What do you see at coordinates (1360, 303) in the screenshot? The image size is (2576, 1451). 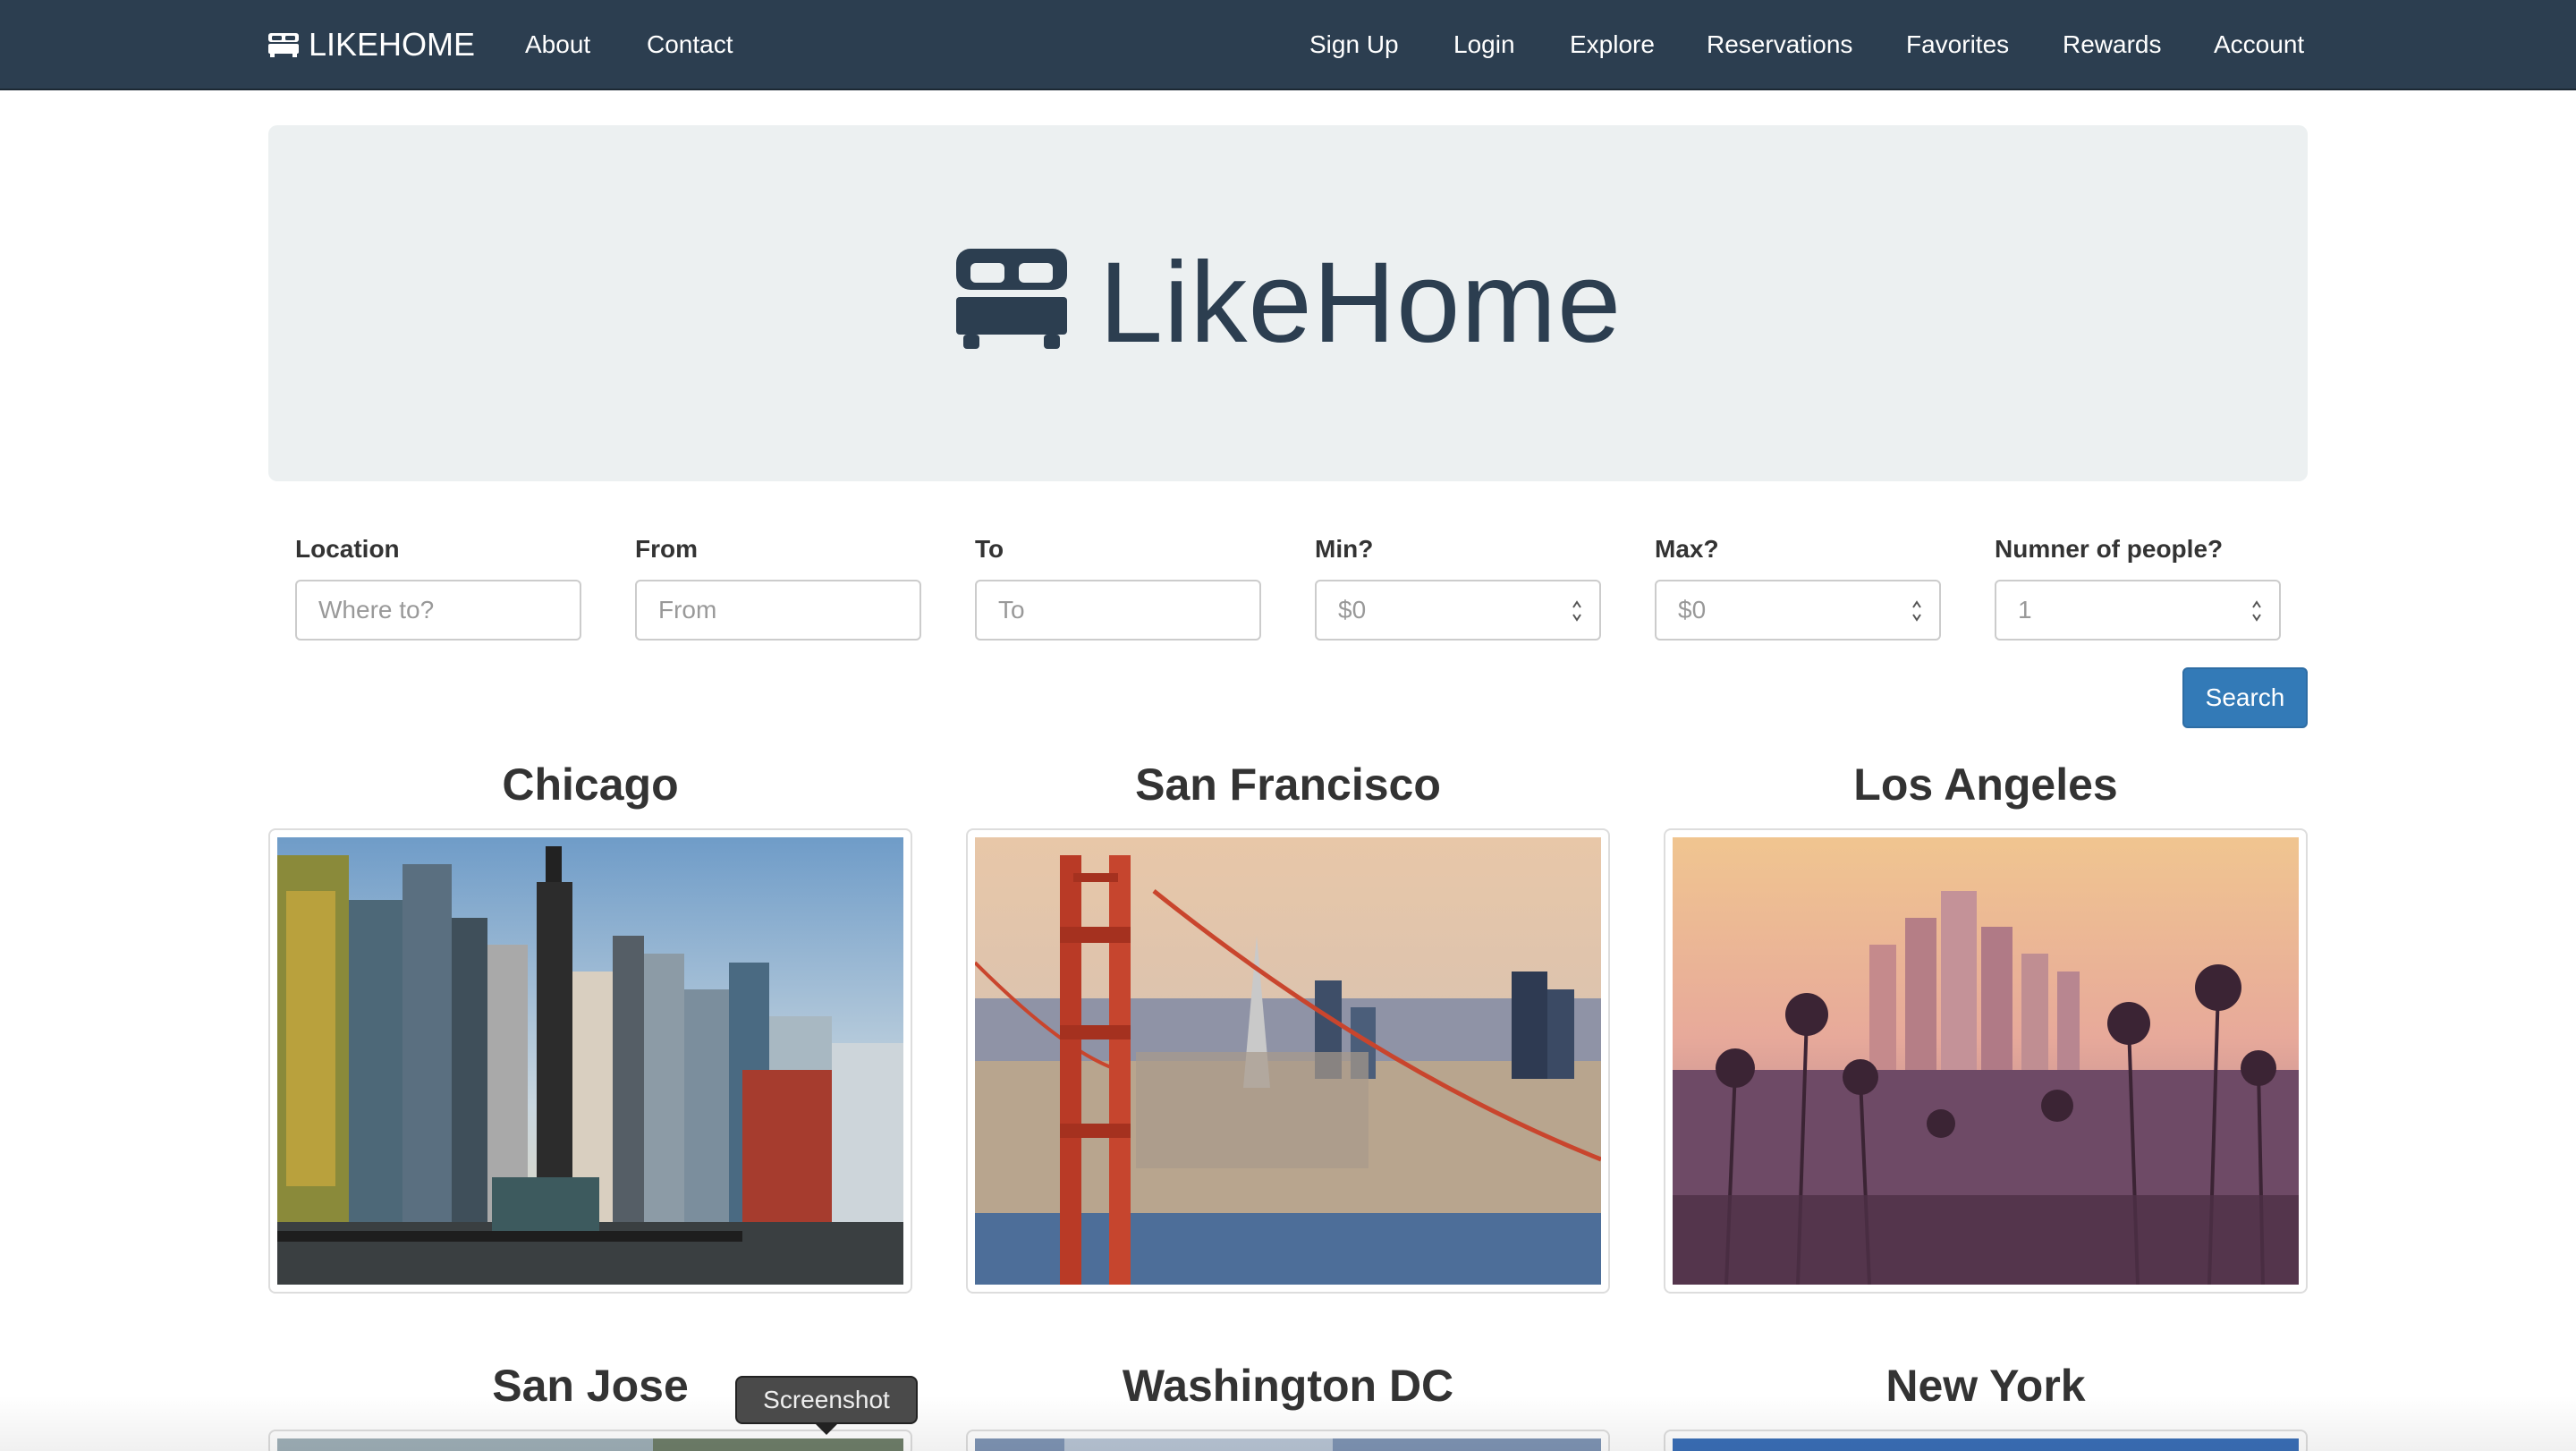 I see `hero-title: LikeHome` at bounding box center [1360, 303].